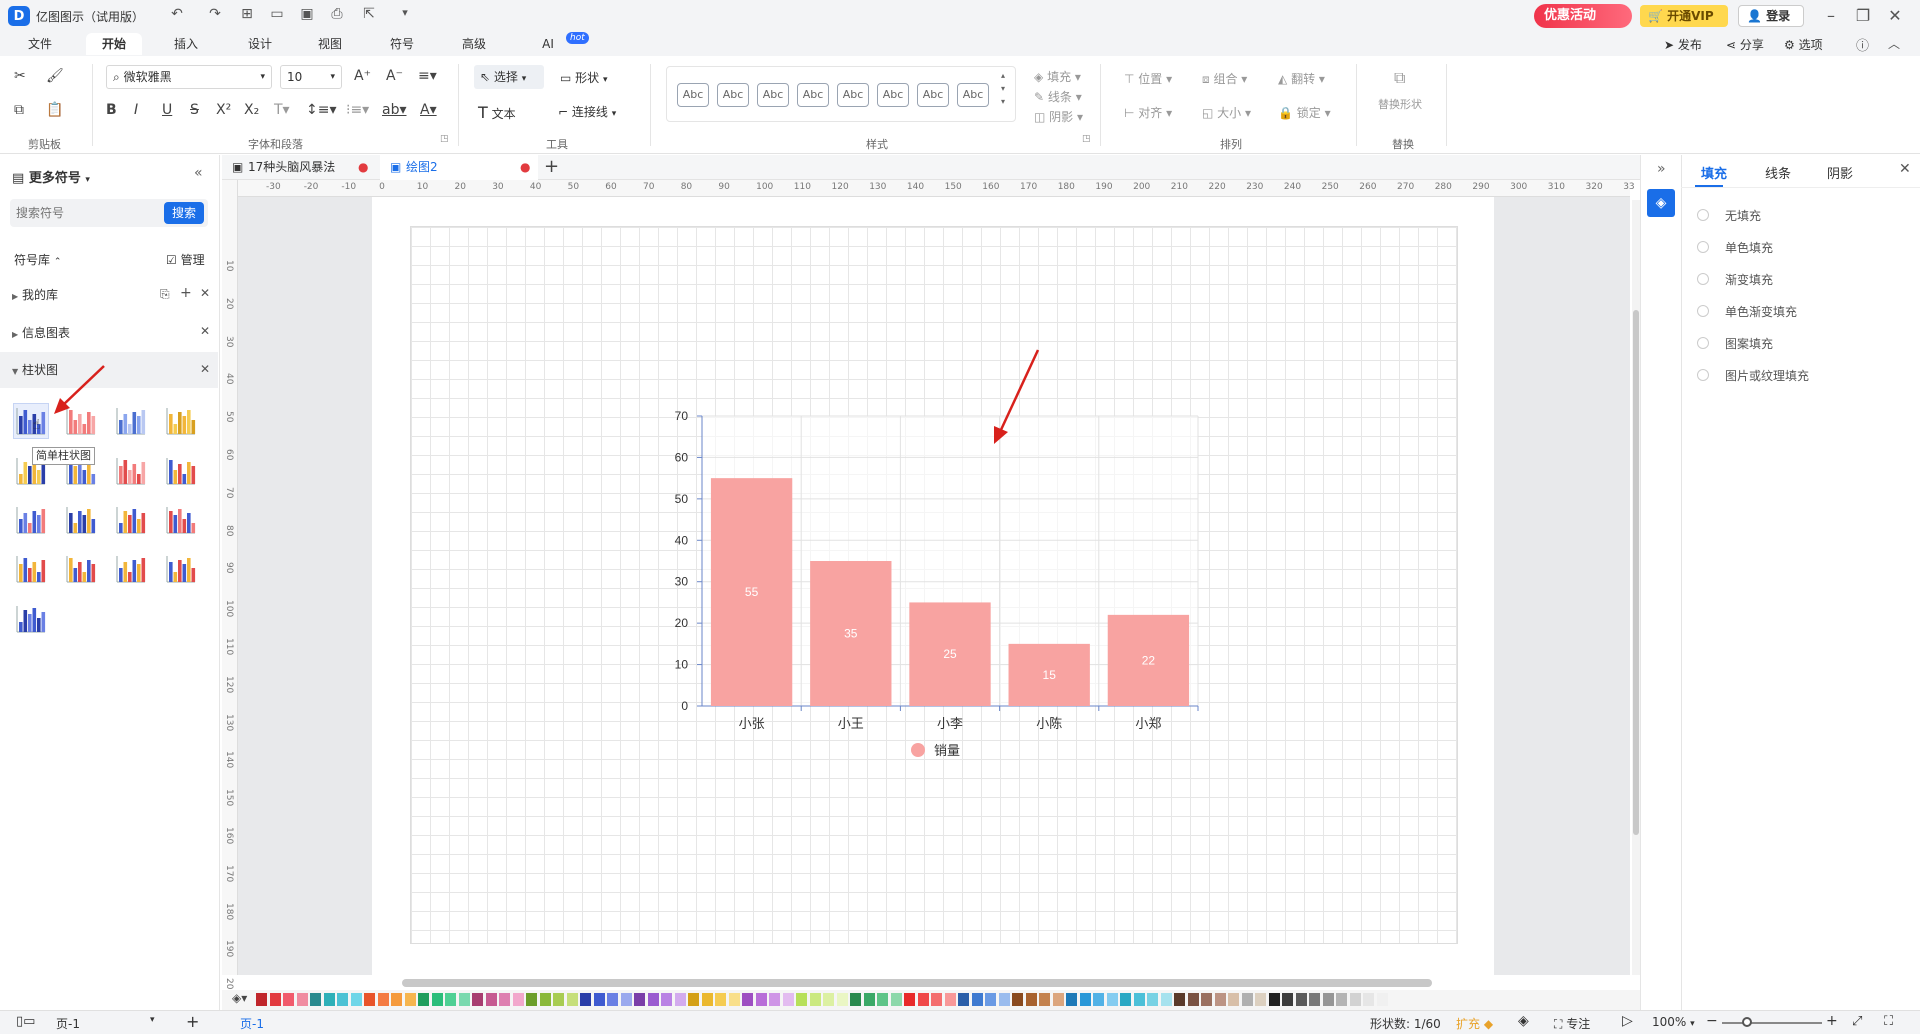 This screenshot has width=1920, height=1034. What do you see at coordinates (114, 44) in the screenshot?
I see `tab-home: 开始` at bounding box center [114, 44].